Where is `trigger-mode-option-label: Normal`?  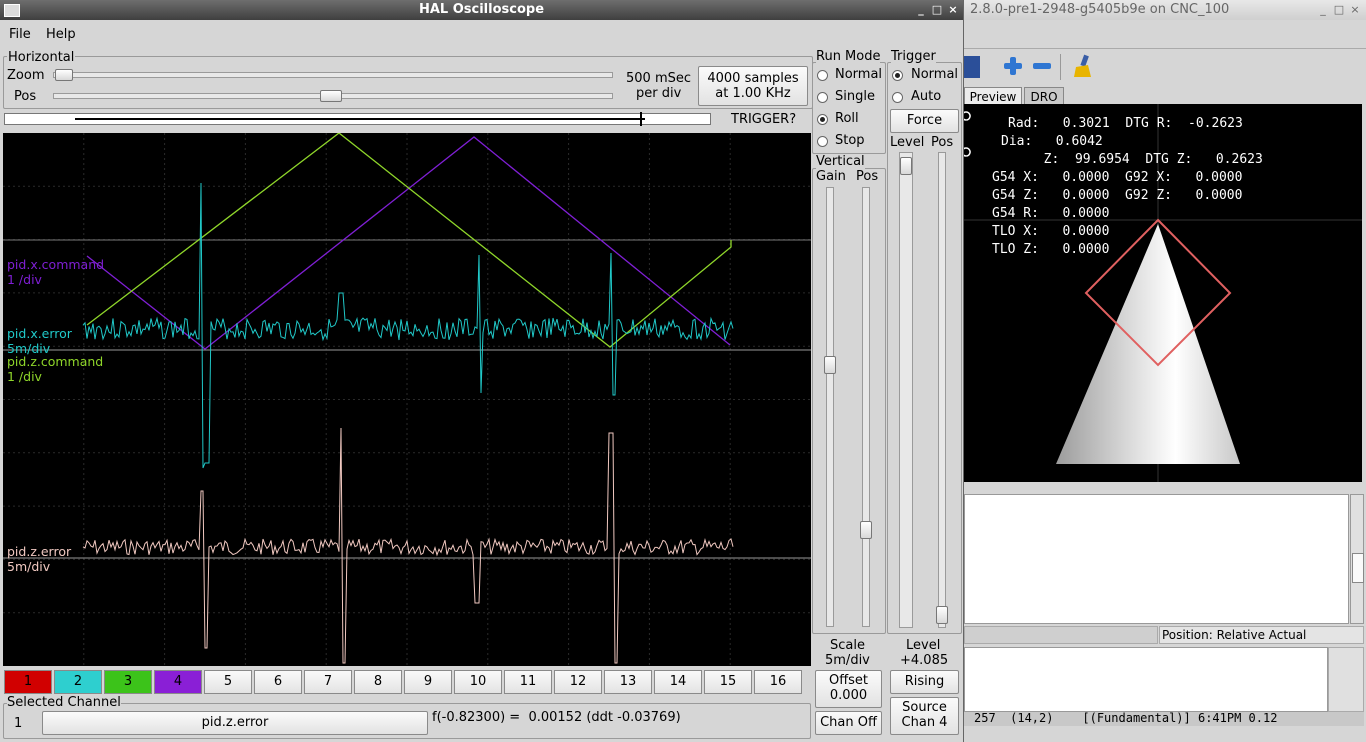 trigger-mode-option-label: Normal is located at coordinates (935, 74).